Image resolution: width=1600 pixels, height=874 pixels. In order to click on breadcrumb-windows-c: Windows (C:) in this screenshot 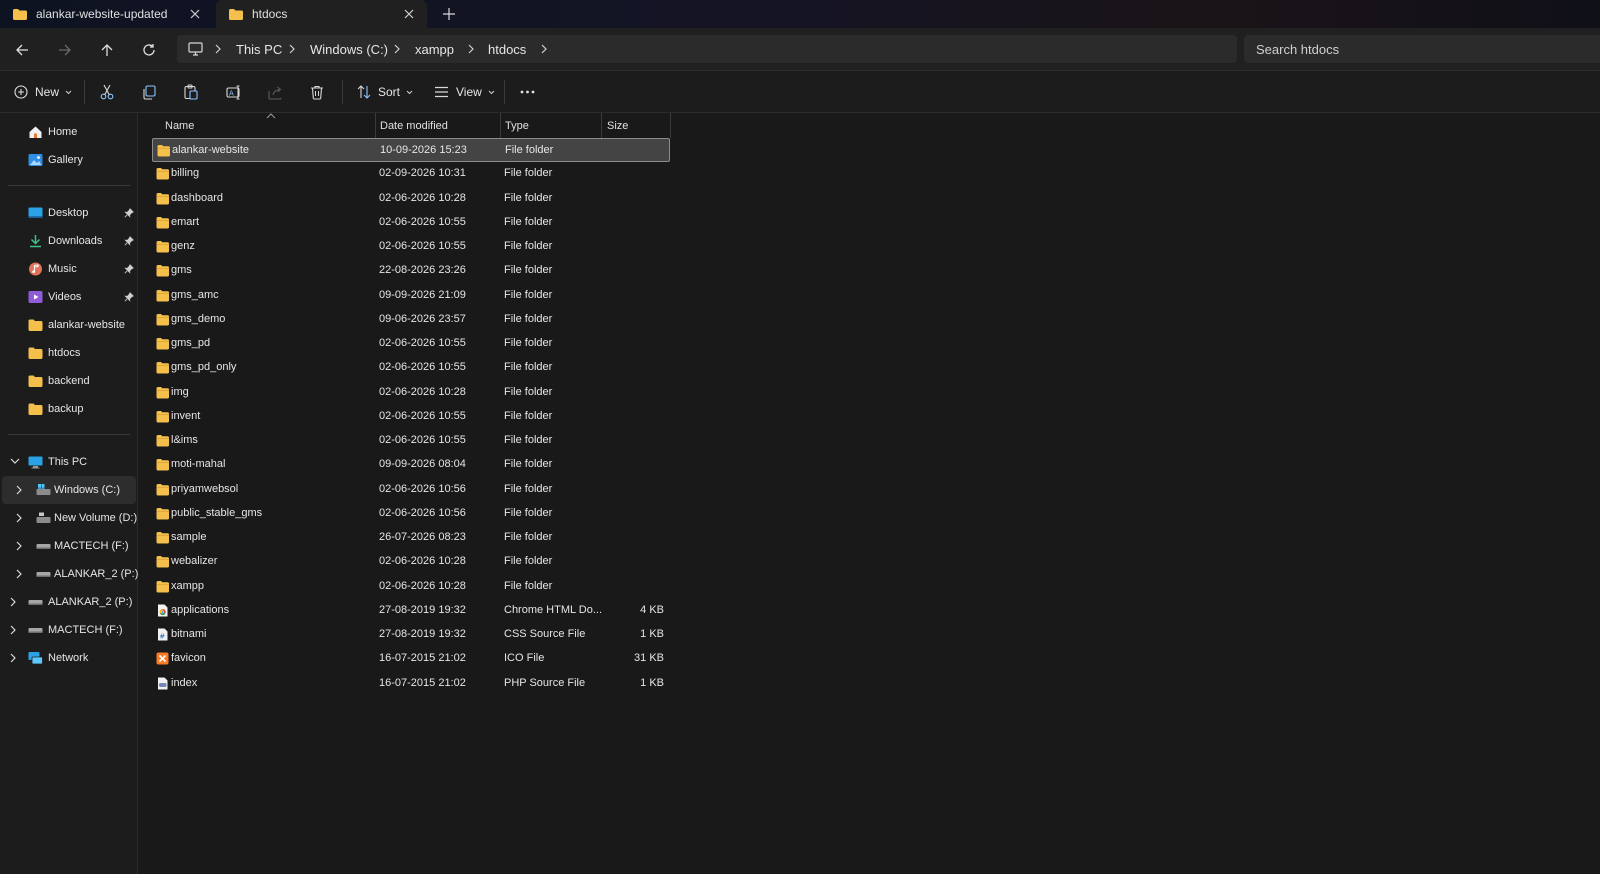, I will do `click(349, 49)`.